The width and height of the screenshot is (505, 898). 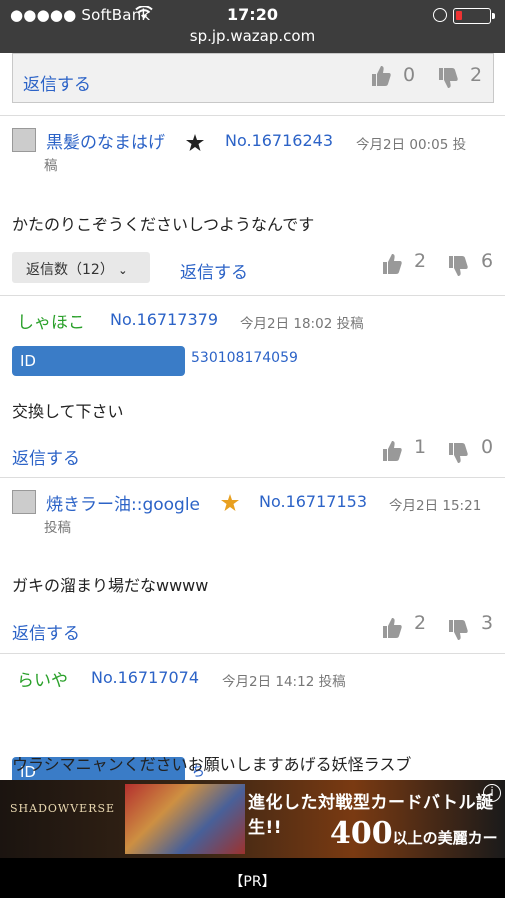 I want to click on author-name: 黒髪のなまはげ, so click(x=105, y=140).